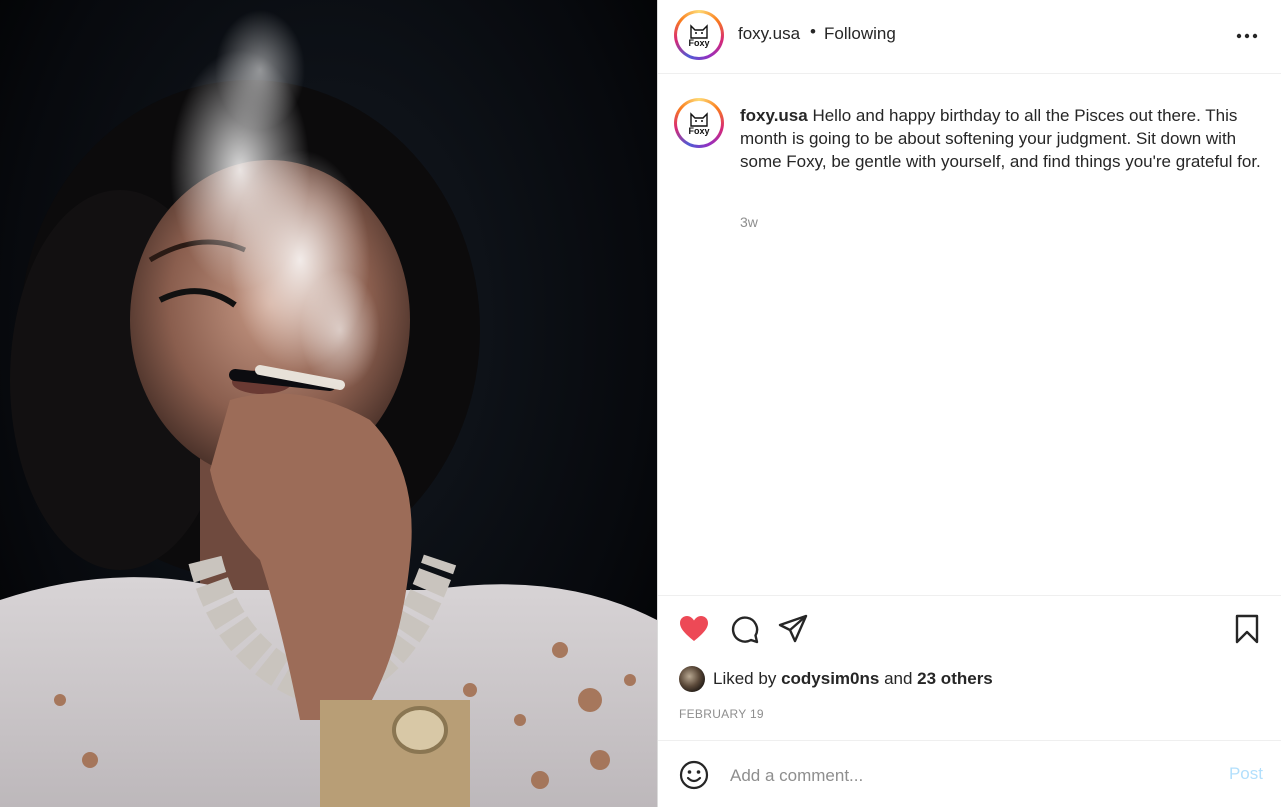 Image resolution: width=1281 pixels, height=808 pixels. What do you see at coordinates (749, 222) in the screenshot?
I see `caption-age: 3w` at bounding box center [749, 222].